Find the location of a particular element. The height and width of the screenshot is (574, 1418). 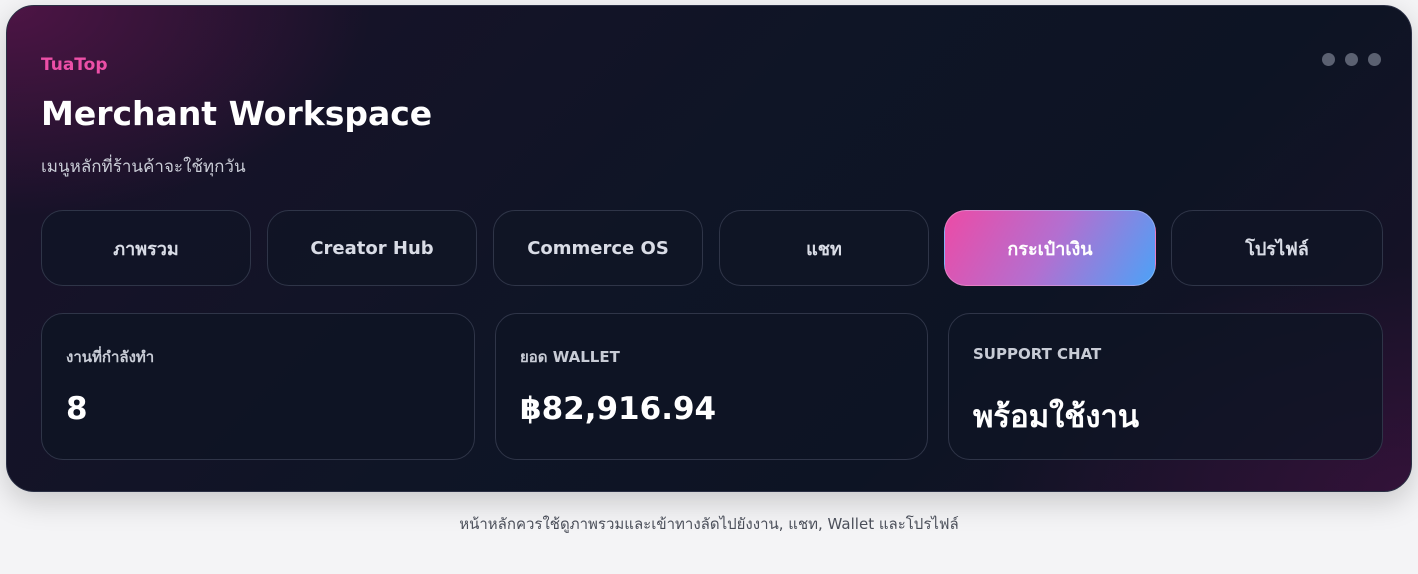

tab-commerce-os: Commerce OS is located at coordinates (598, 248).